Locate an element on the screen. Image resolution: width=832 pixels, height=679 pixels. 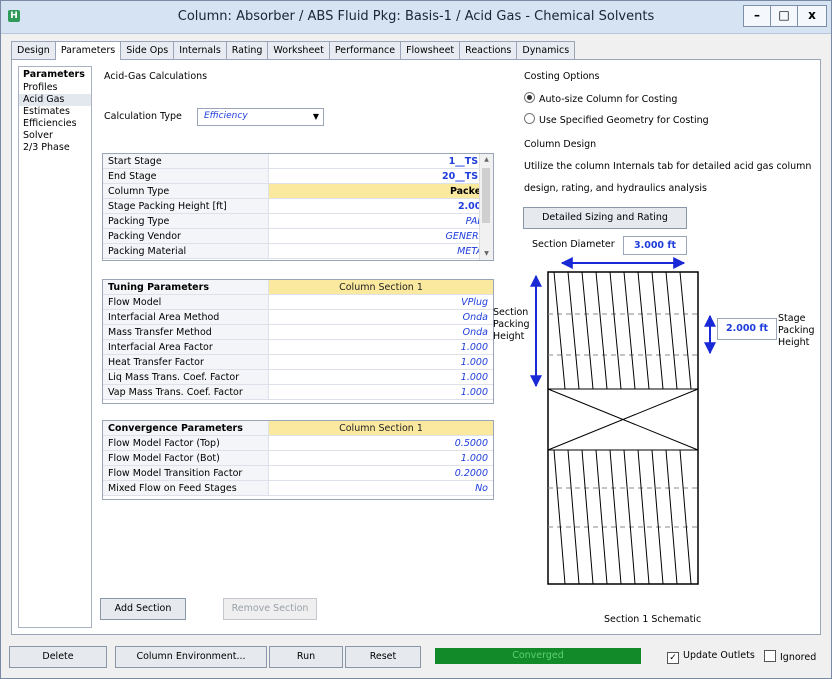
table-row: Mixed Flow on Feed Stages No is located at coordinates (298, 488).